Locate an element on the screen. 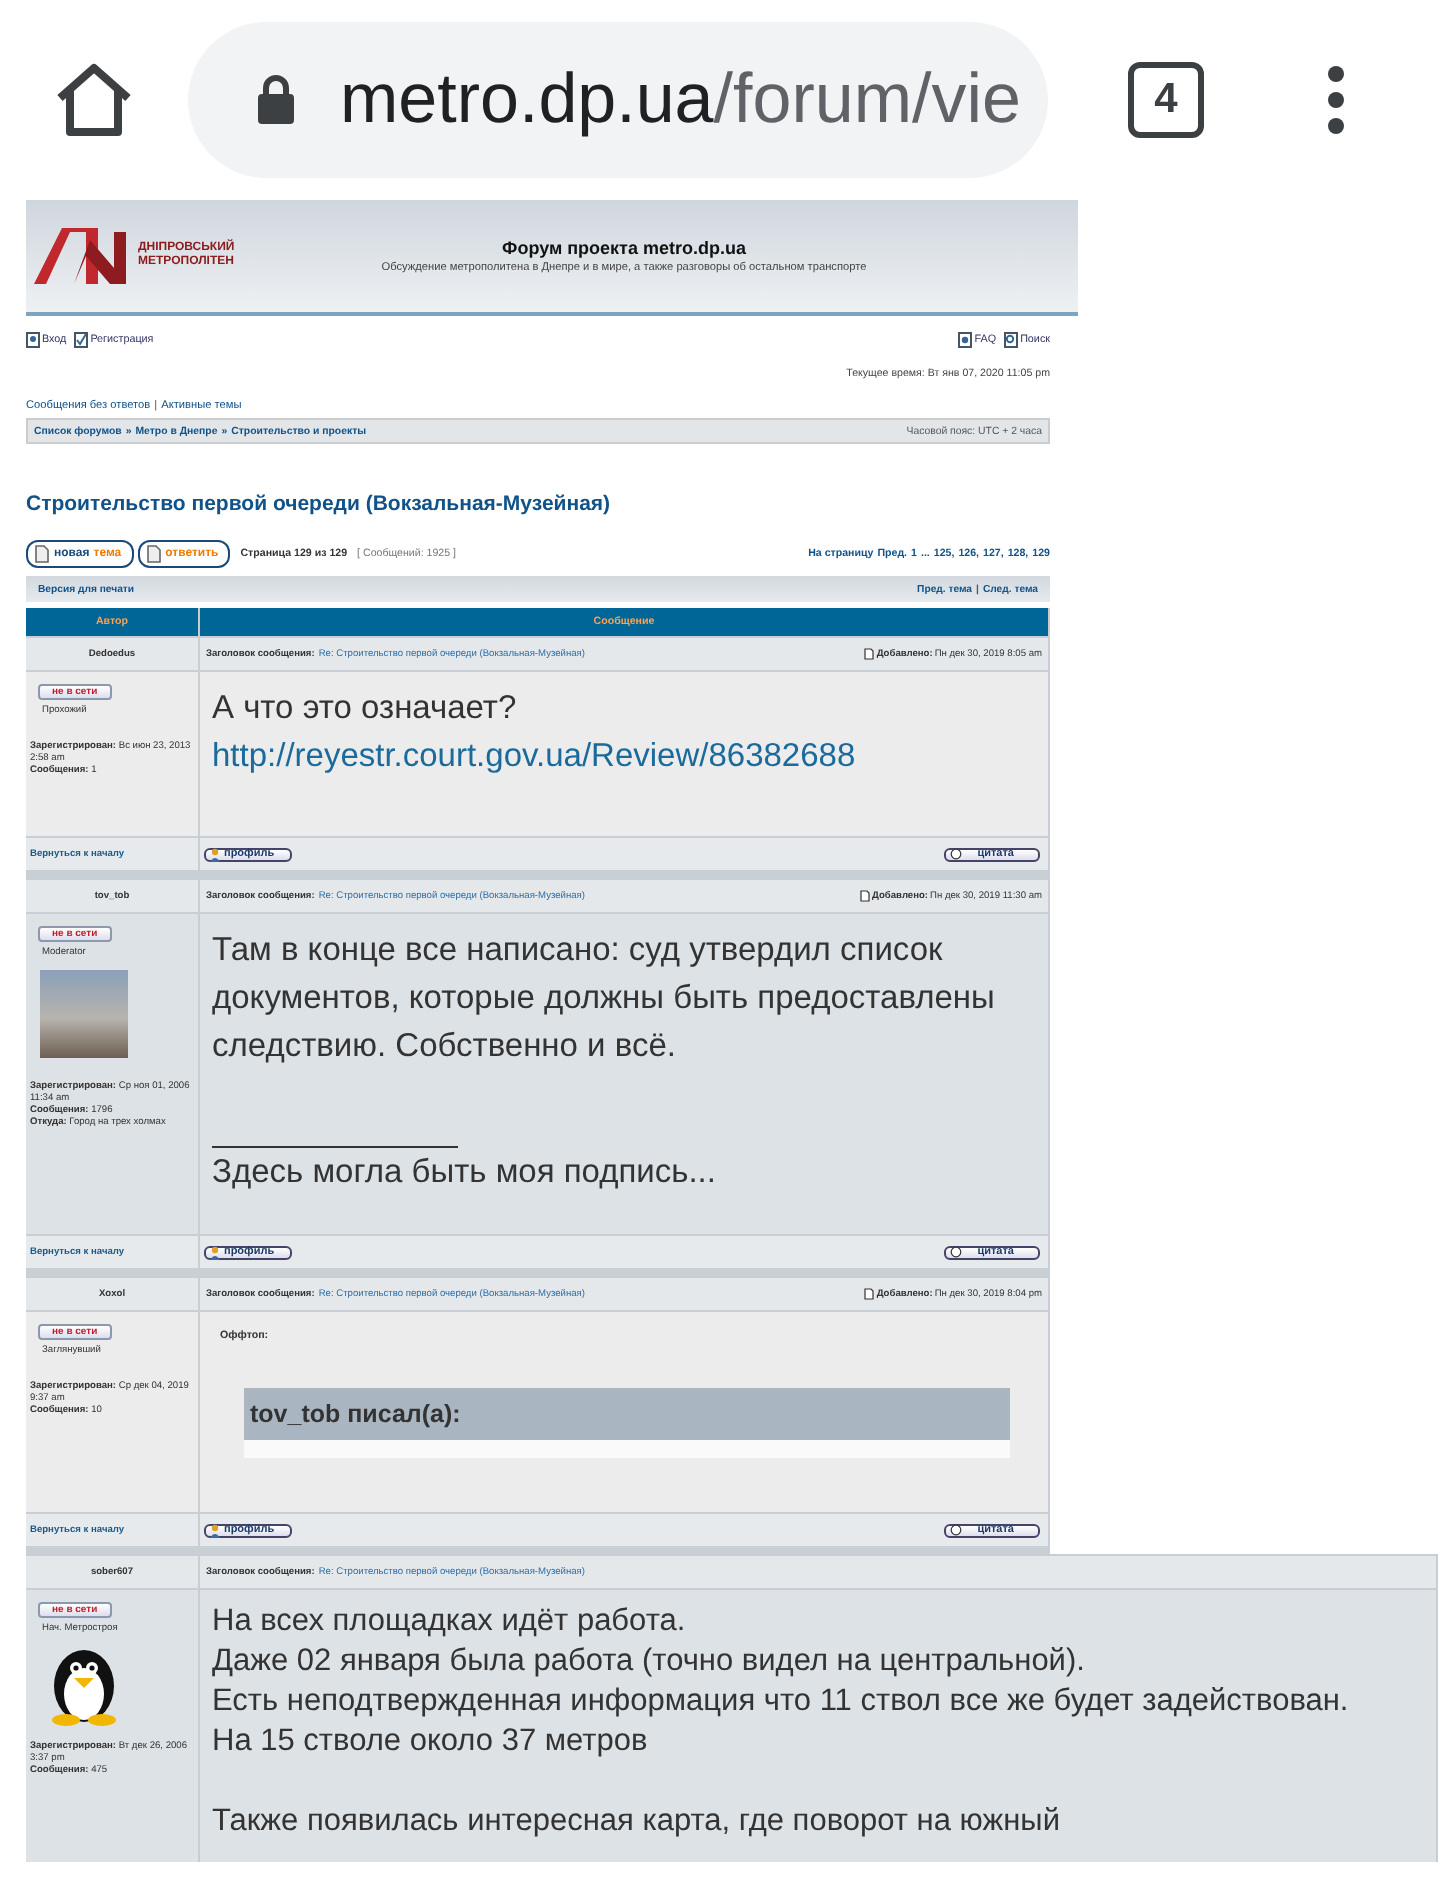  post-text: Также появилась интересная карта, где поворот на южный is located at coordinates (637, 1822).